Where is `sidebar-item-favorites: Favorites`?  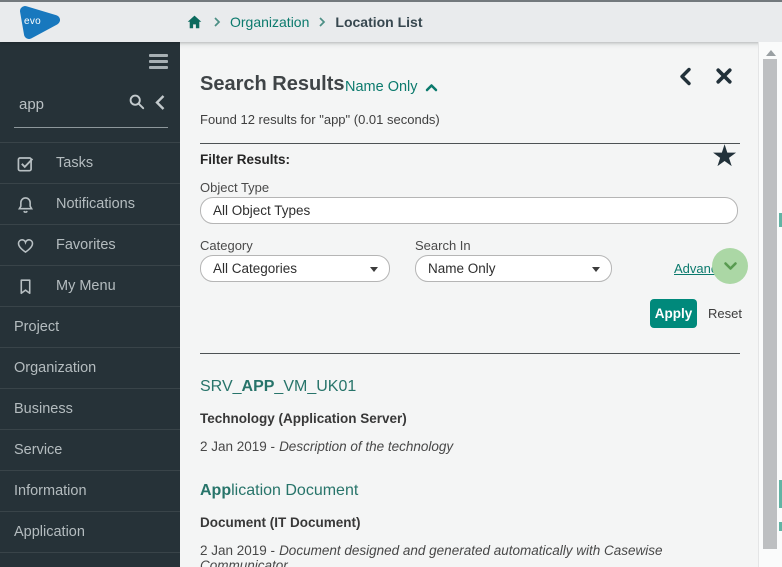
sidebar-item-favorites: Favorites is located at coordinates (90, 245).